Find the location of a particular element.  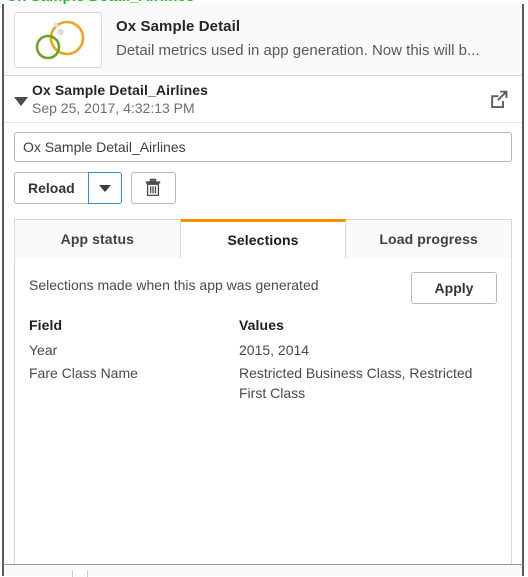

detail-tabs: App status Selections Load progress is located at coordinates (263, 238).